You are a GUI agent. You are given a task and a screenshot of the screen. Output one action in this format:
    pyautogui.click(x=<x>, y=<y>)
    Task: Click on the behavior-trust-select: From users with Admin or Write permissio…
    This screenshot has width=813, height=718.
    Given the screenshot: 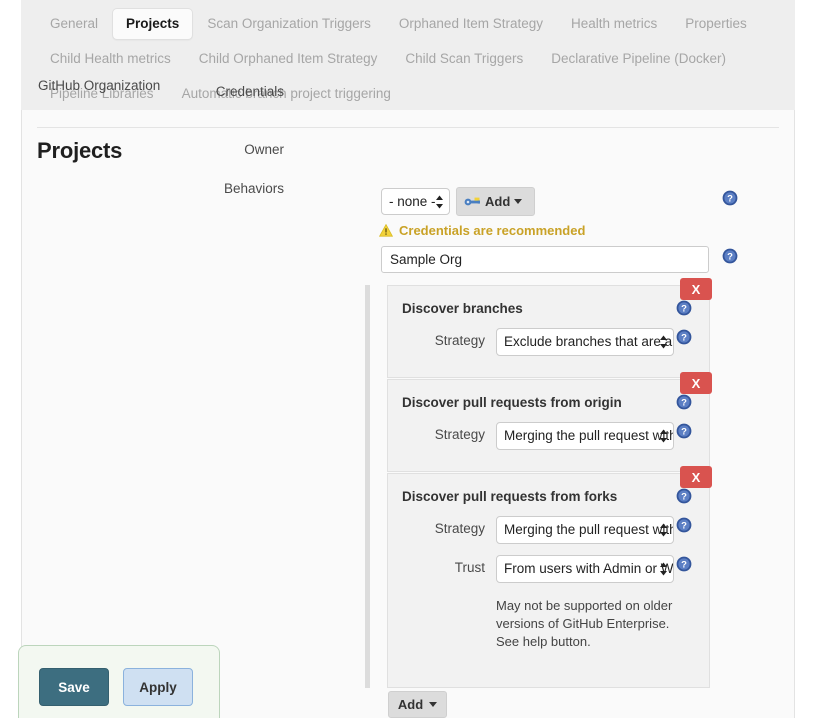 What is the action you would take?
    pyautogui.click(x=585, y=569)
    